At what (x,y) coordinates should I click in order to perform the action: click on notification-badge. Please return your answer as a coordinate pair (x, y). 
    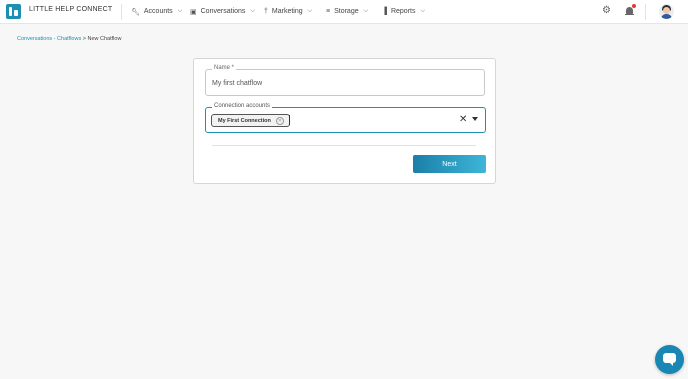
    Looking at the image, I should click on (634, 6).